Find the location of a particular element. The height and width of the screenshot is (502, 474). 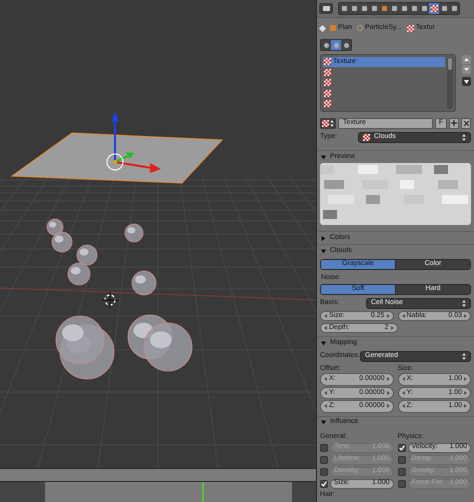

editor-type-button is located at coordinates (326, 8).